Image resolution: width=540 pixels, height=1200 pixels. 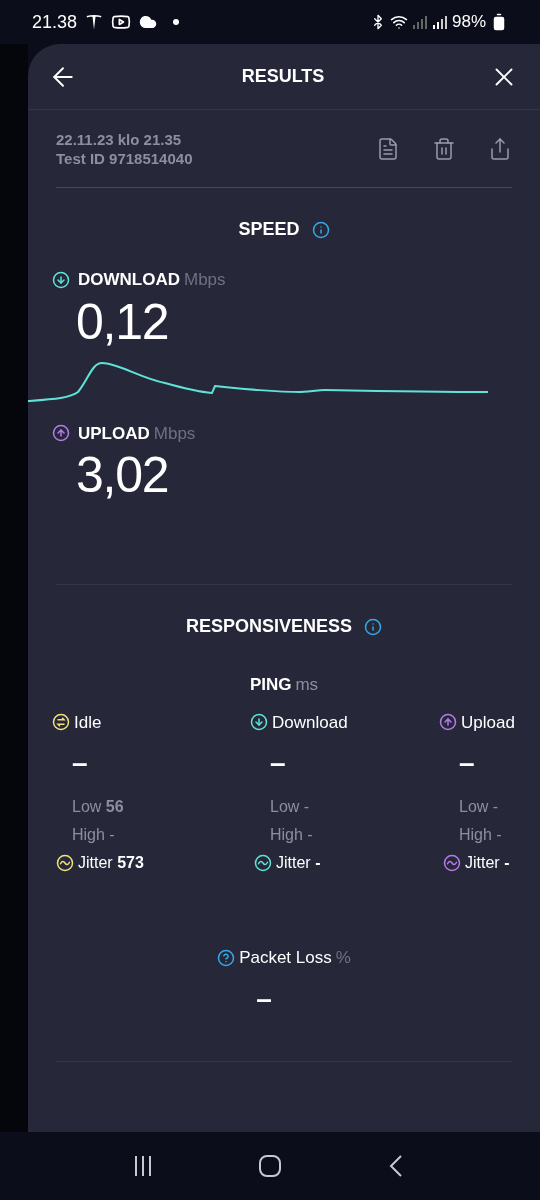 What do you see at coordinates (343, 958) in the screenshot?
I see `unit-label: %` at bounding box center [343, 958].